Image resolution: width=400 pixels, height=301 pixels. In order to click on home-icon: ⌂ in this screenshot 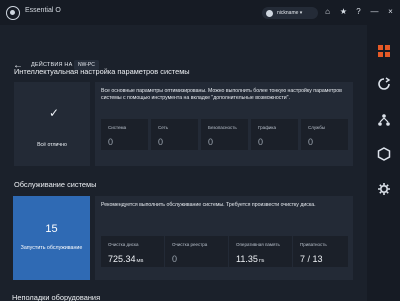, I will do `click(327, 12)`.